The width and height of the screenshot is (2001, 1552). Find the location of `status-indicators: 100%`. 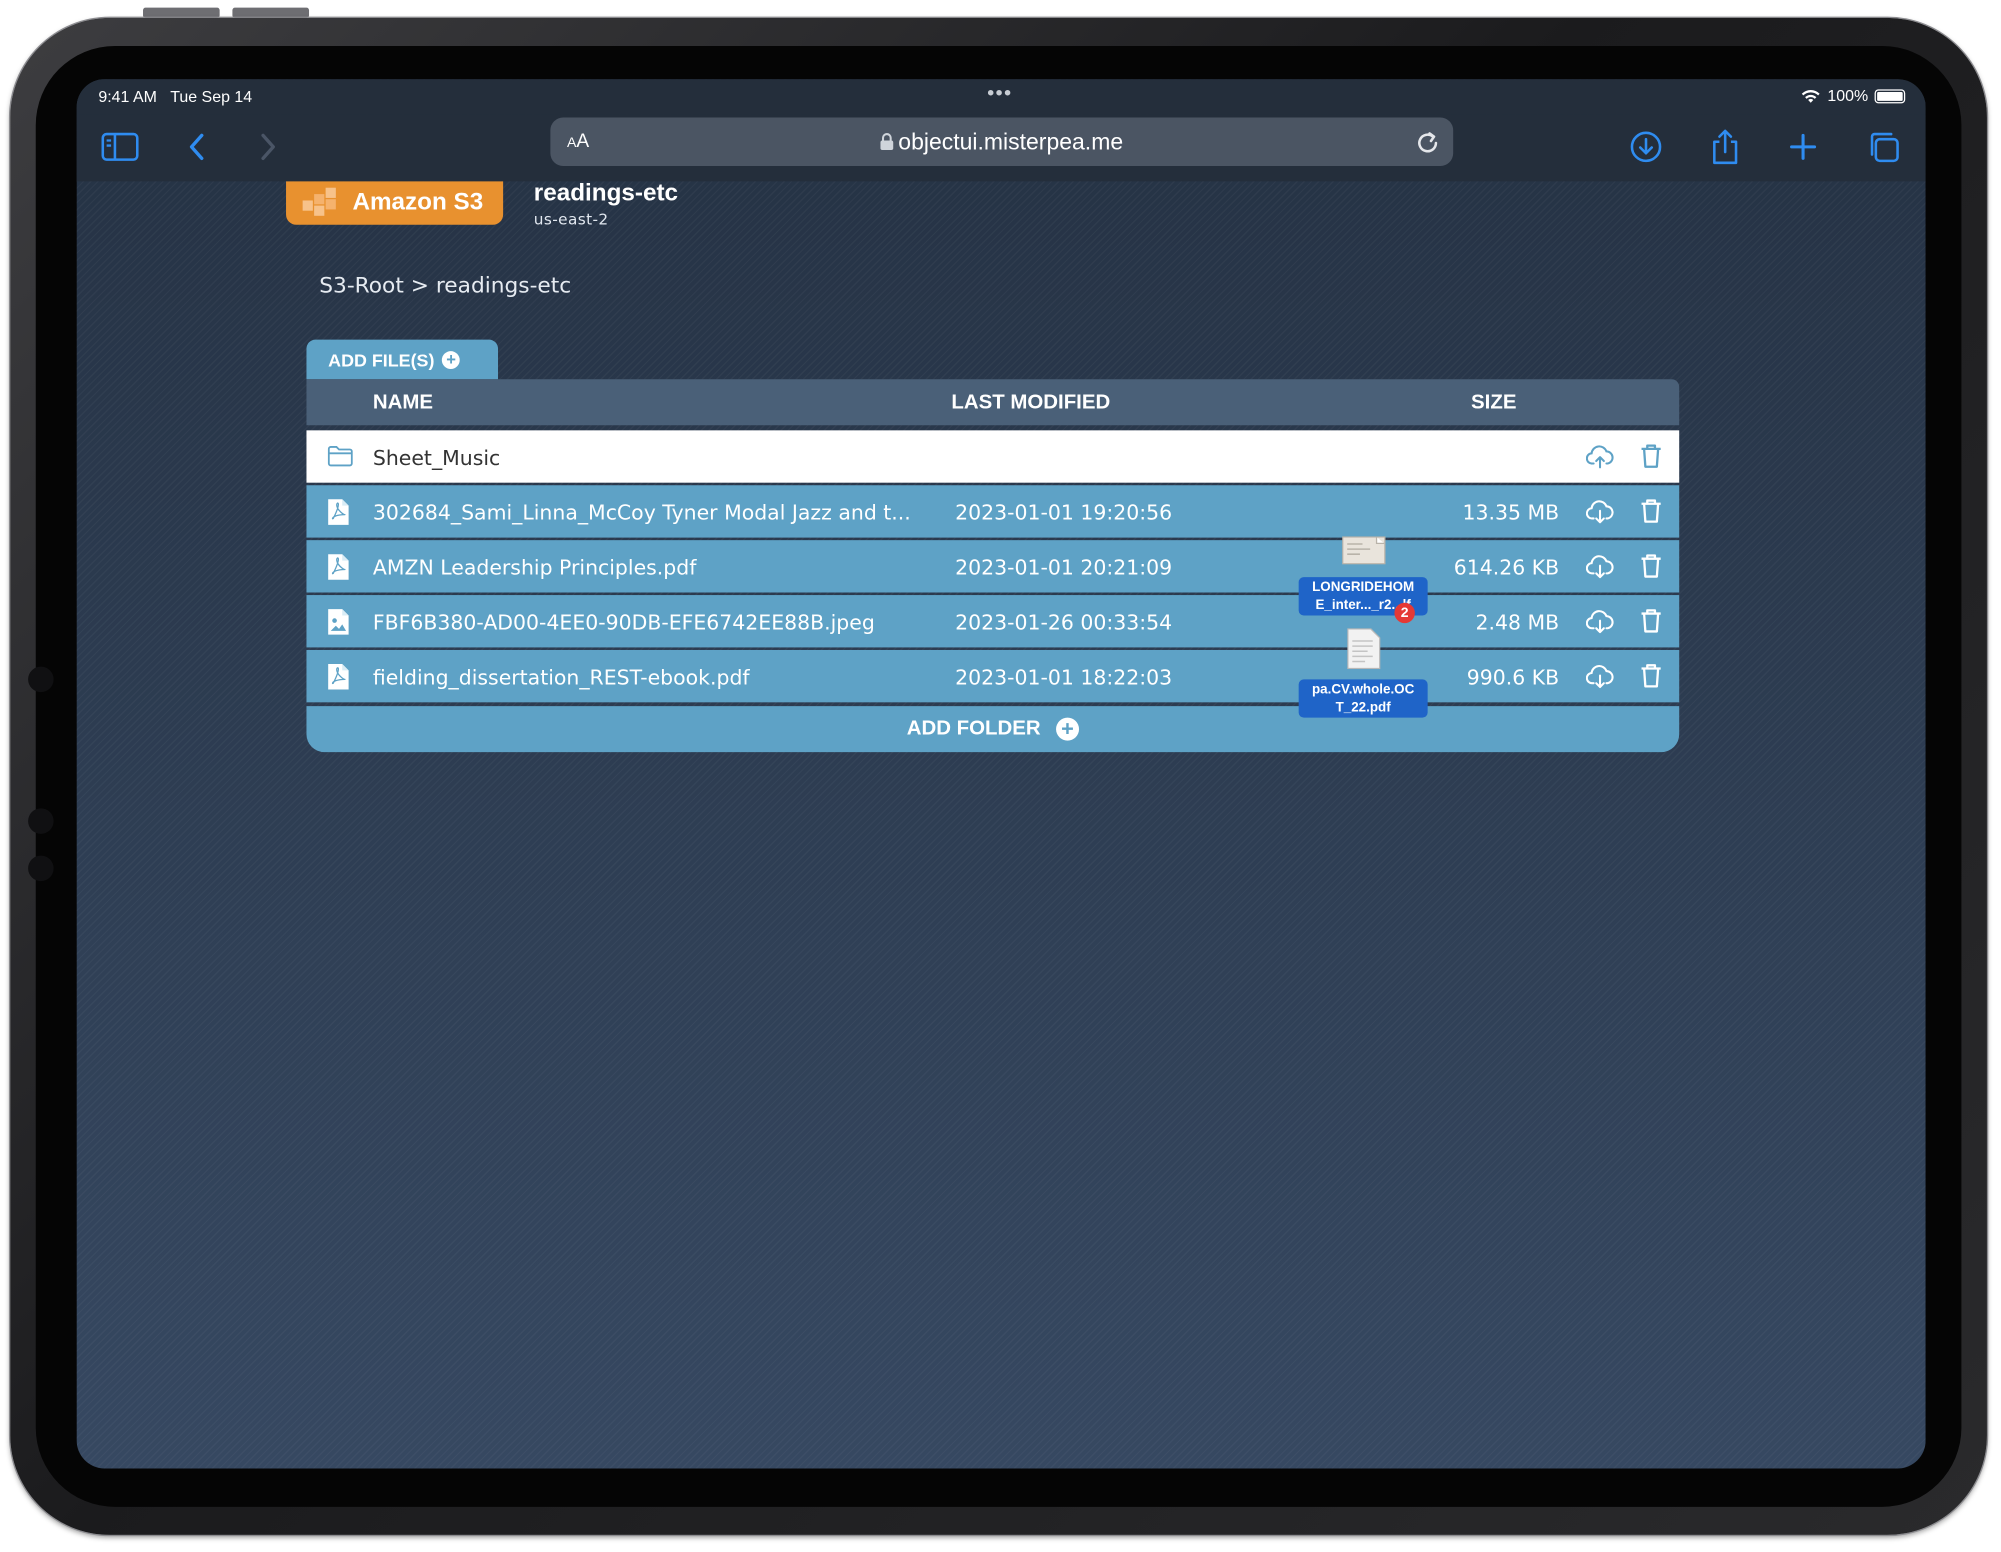

status-indicators: 100% is located at coordinates (1853, 96).